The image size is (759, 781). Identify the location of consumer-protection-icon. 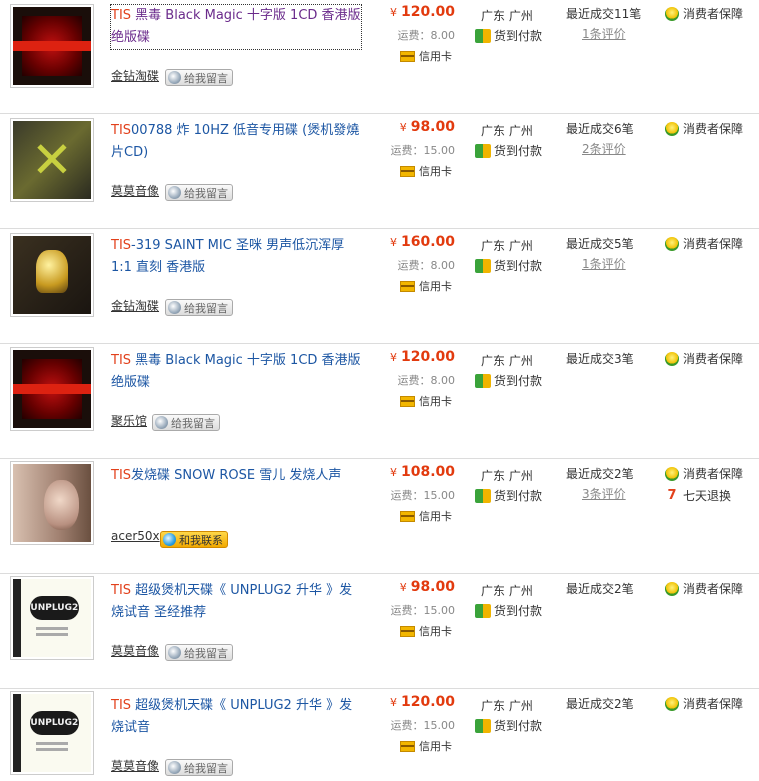
(672, 703).